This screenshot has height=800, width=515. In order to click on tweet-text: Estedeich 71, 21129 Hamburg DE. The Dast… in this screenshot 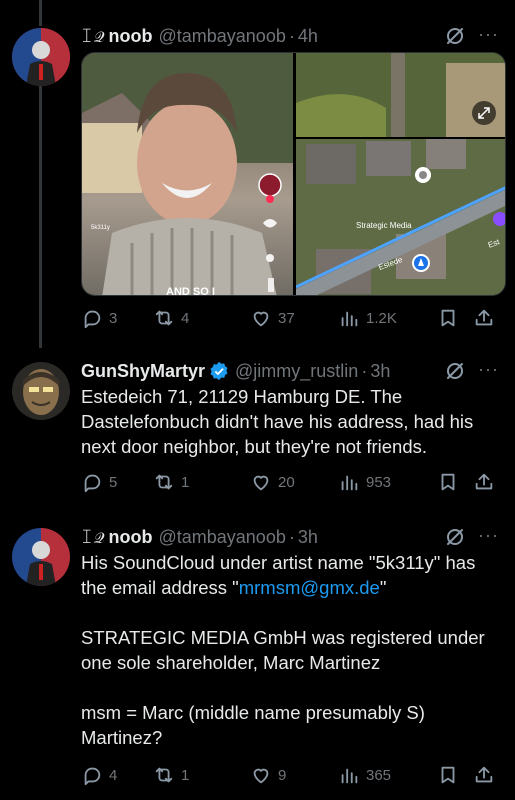, I will do `click(277, 421)`.